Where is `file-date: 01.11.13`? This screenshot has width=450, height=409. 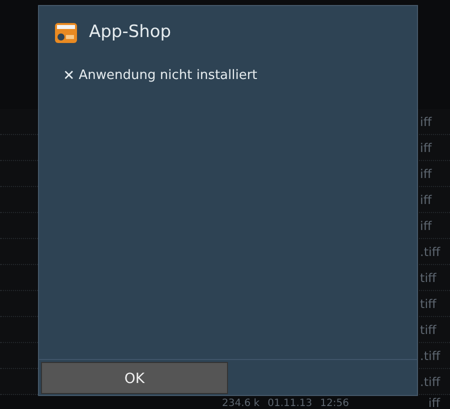 file-date: 01.11.13 is located at coordinates (290, 402).